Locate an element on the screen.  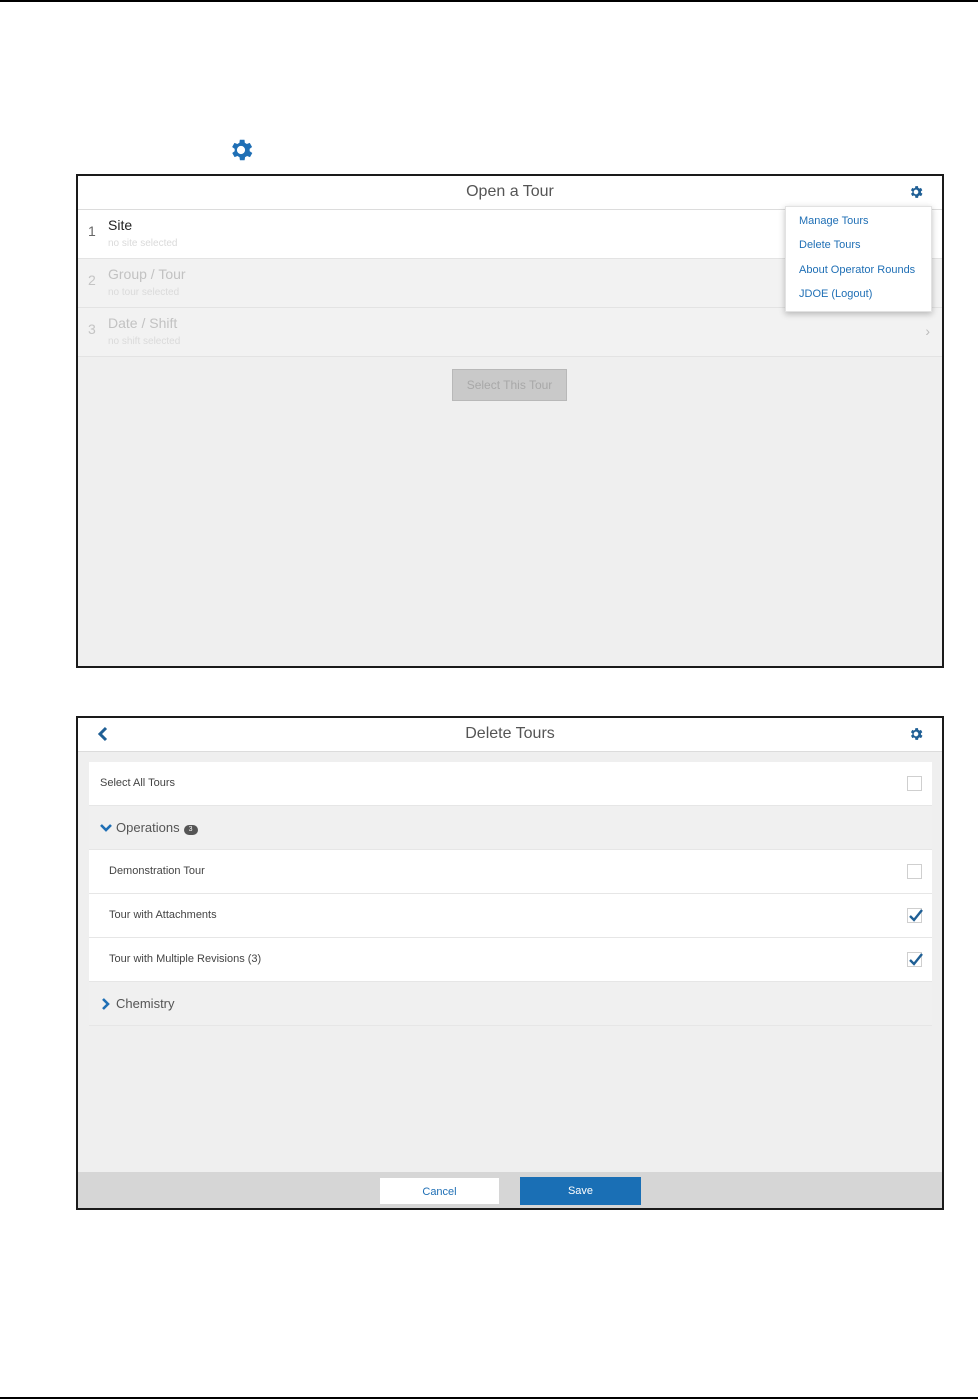
count-badge: 3 is located at coordinates (190, 830).